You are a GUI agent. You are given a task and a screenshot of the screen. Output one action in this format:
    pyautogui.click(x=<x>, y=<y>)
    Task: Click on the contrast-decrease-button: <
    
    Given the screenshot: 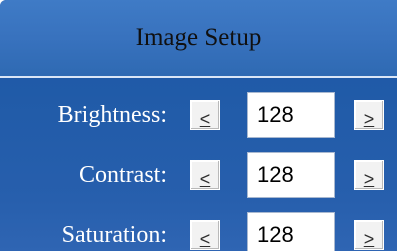 What is the action you would take?
    pyautogui.click(x=205, y=175)
    